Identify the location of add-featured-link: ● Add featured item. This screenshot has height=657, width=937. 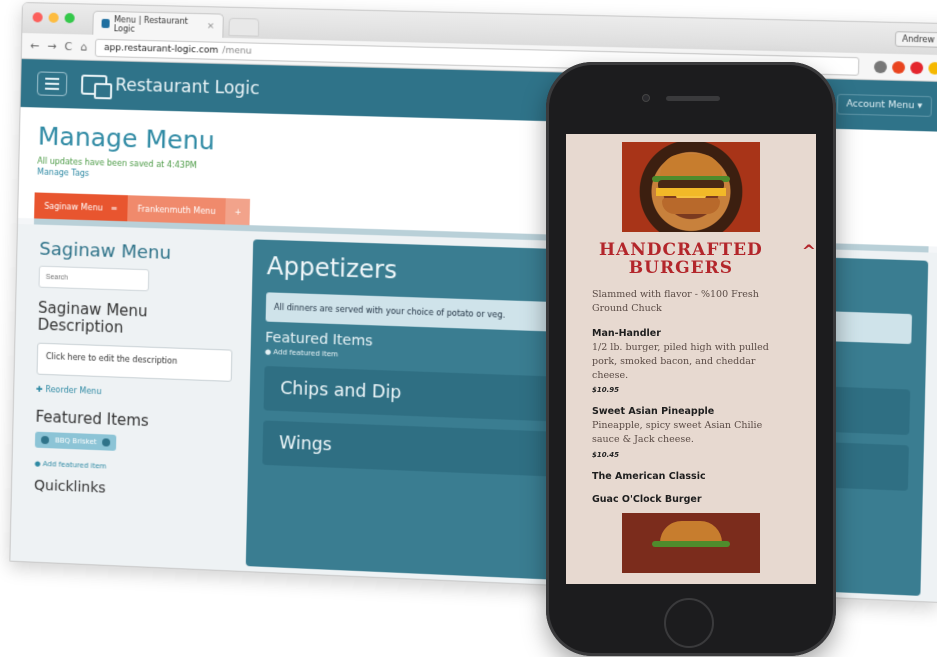
(131, 467).